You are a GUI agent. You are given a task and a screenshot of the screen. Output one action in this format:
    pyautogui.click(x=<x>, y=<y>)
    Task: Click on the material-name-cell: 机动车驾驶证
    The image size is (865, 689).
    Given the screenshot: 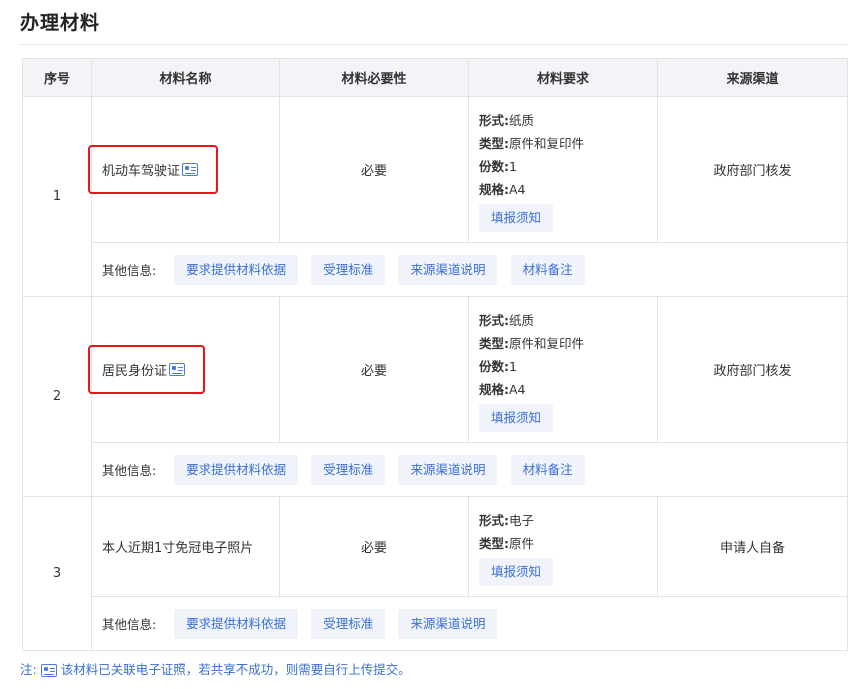 What is the action you would take?
    pyautogui.click(x=184, y=169)
    